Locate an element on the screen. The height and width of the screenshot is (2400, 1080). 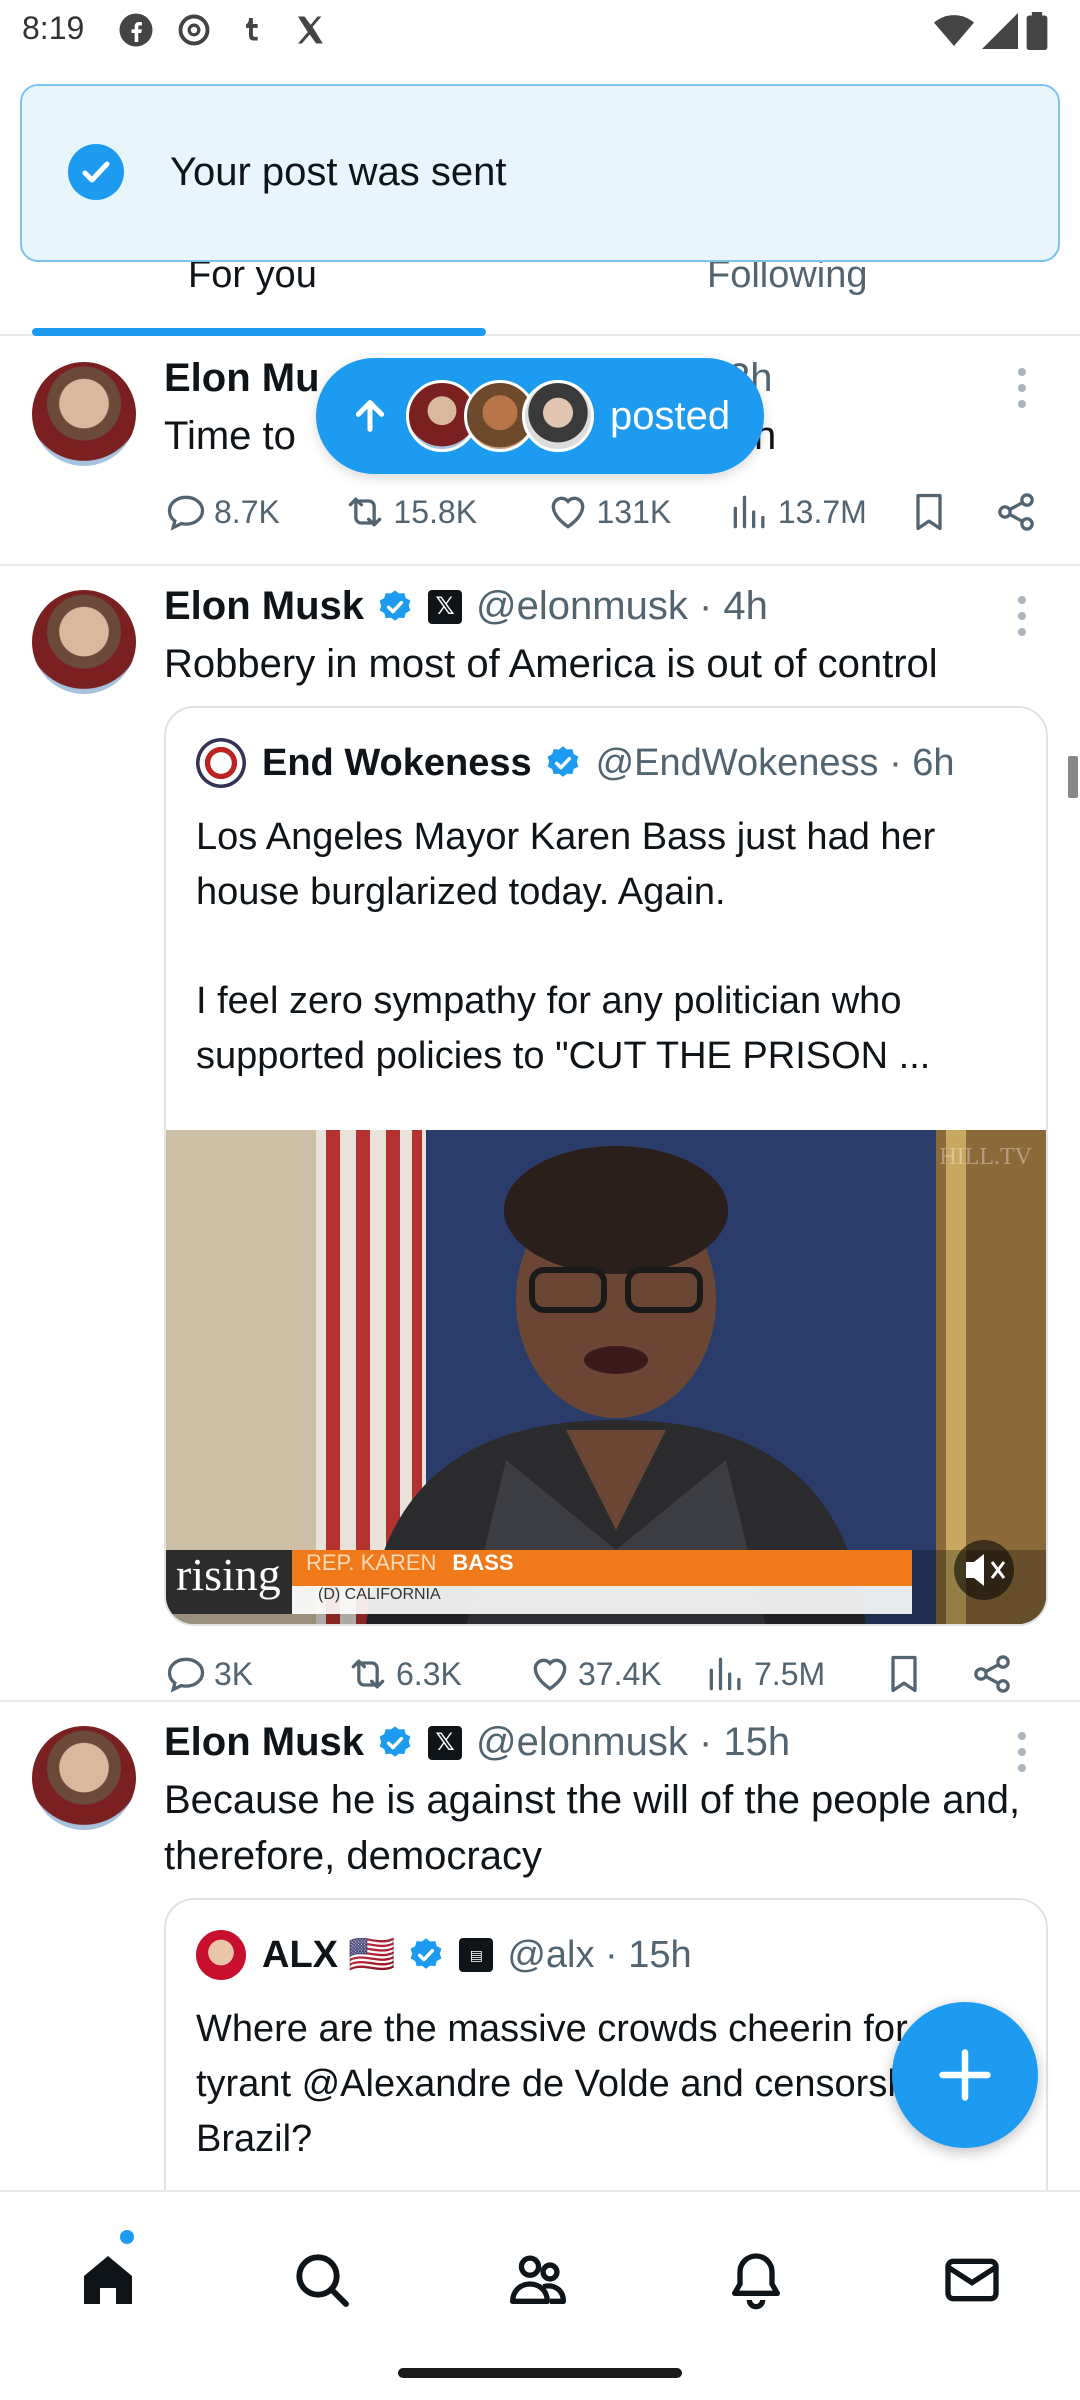
repost-button: 6.3K is located at coordinates (437, 1674).